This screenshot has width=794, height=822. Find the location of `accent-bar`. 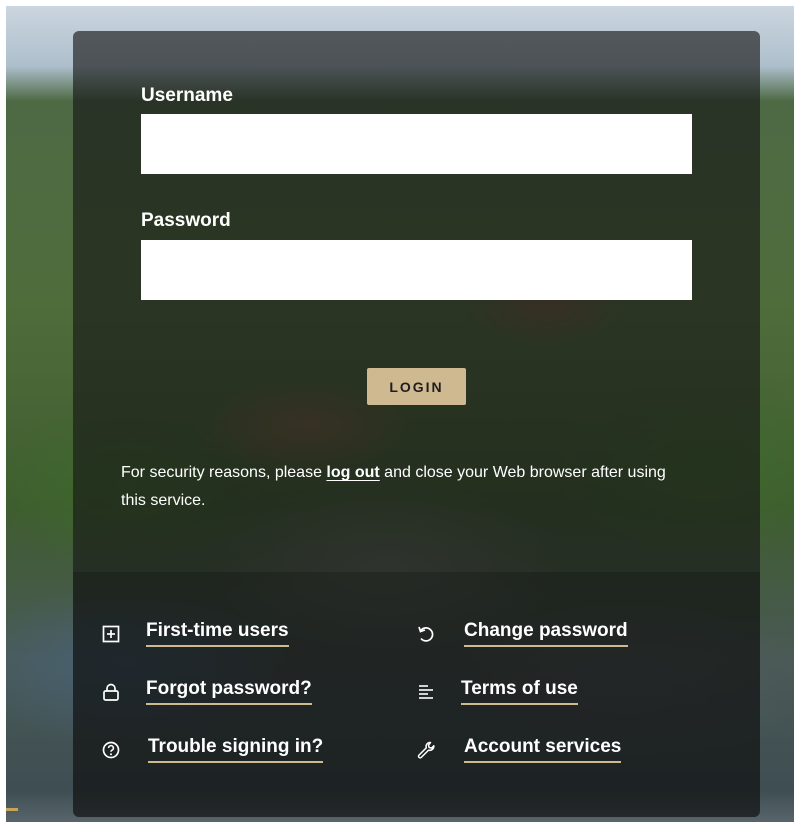

accent-bar is located at coordinates (12, 809).